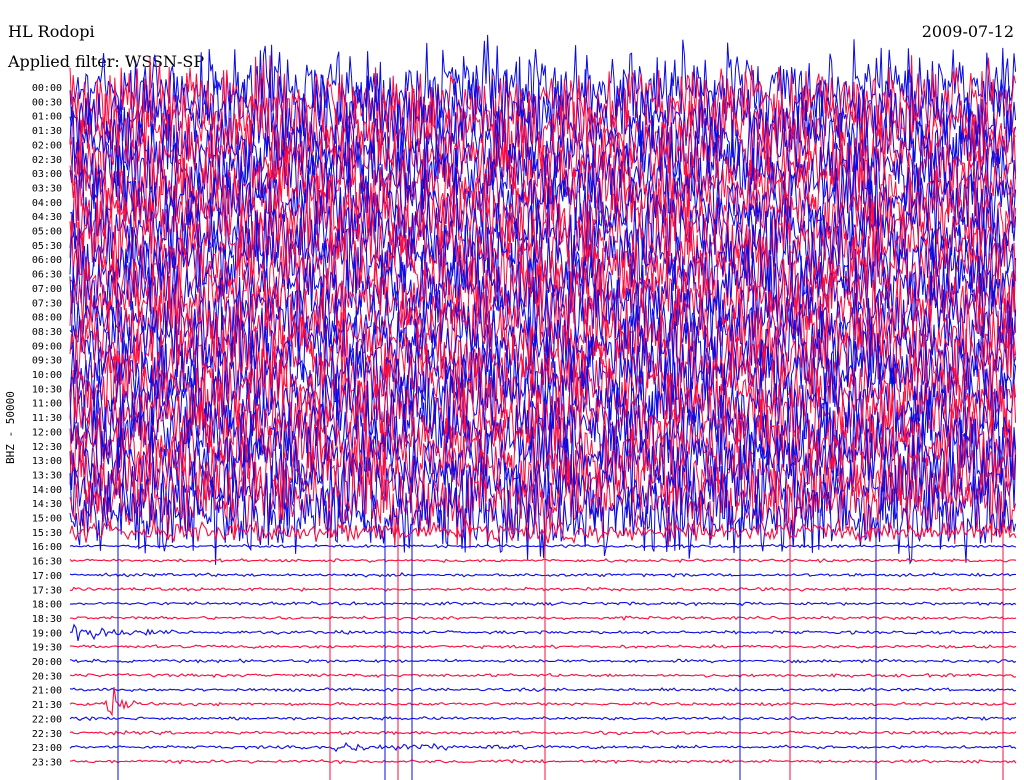 The width and height of the screenshot is (1024, 780). What do you see at coordinates (47, 289) in the screenshot?
I see `y-tick-label: 07:00` at bounding box center [47, 289].